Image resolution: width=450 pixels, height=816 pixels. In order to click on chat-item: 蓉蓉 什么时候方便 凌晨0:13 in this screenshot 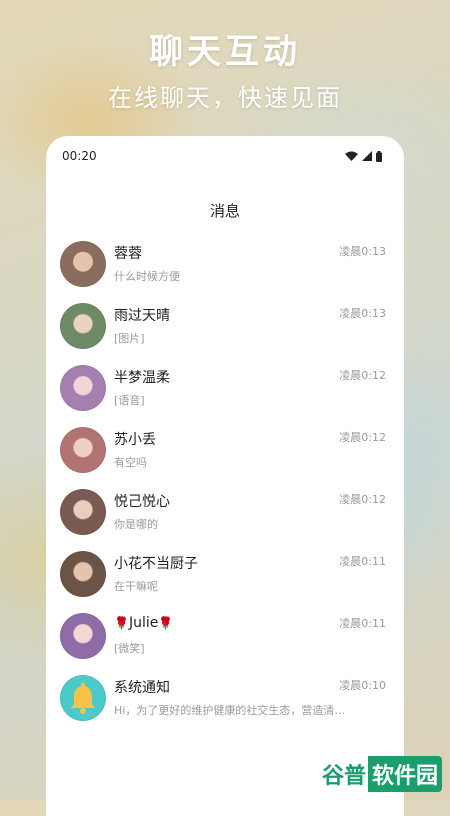, I will do `click(225, 264)`.